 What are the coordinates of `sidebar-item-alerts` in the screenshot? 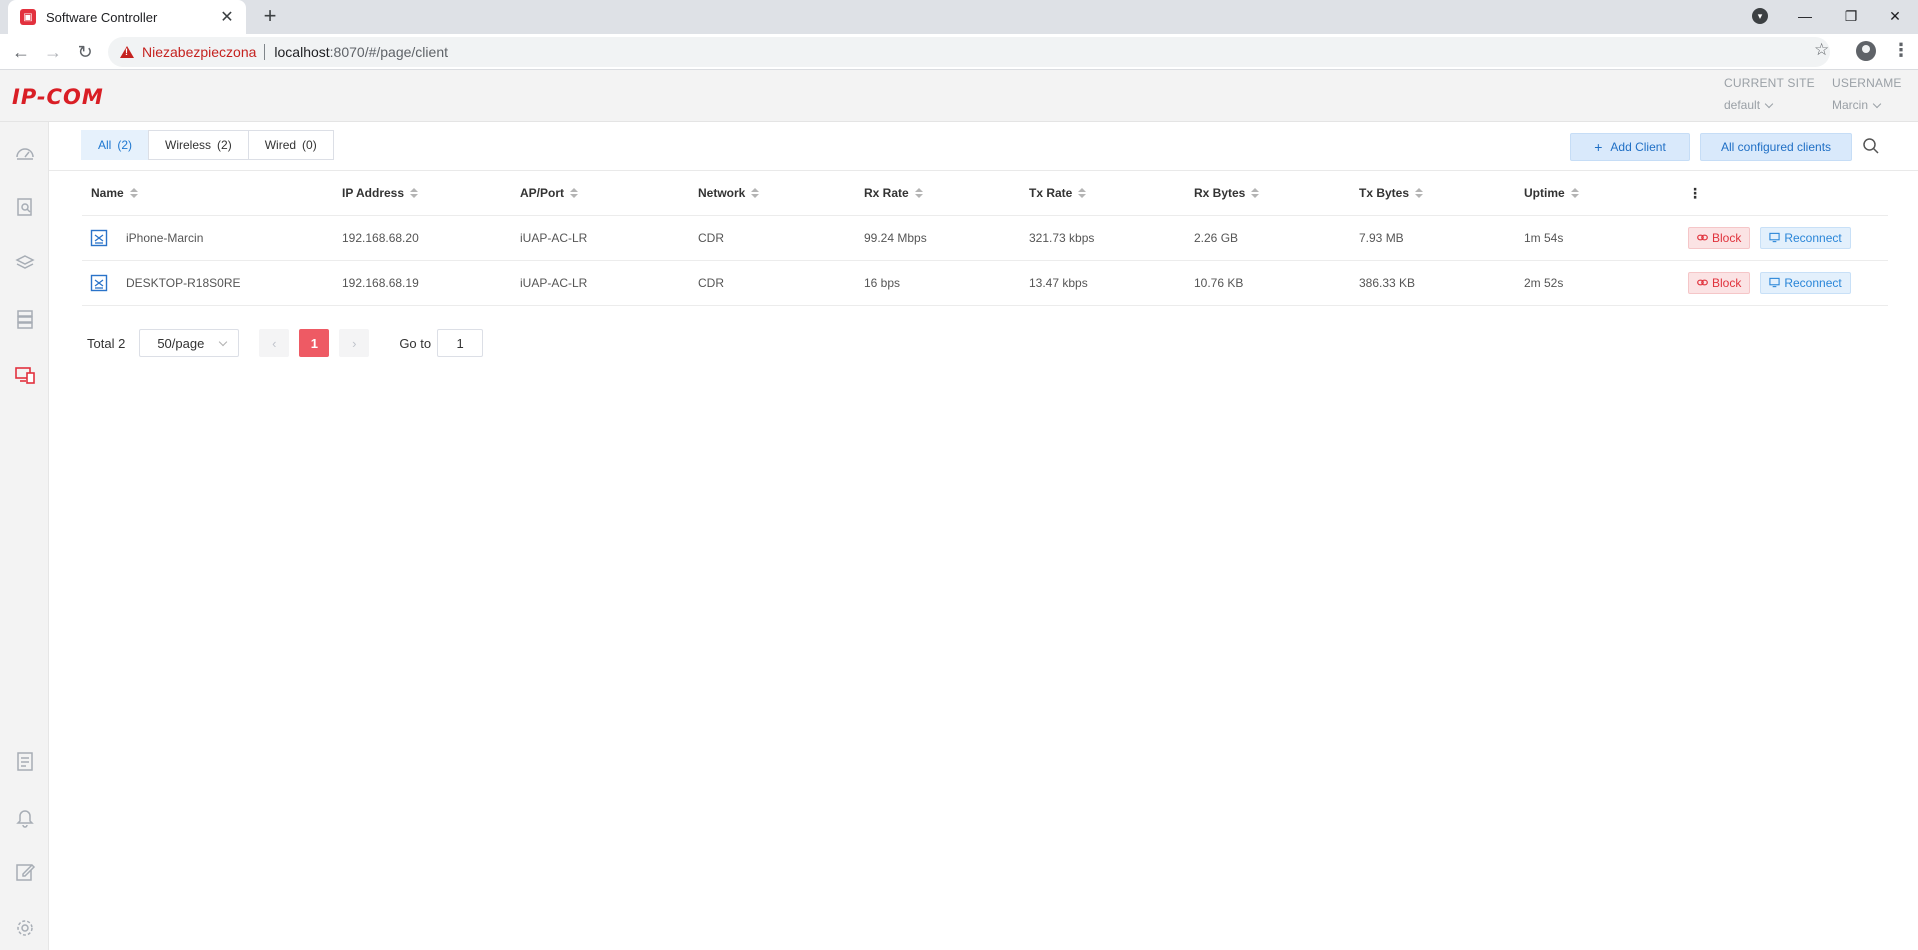 It's located at (25, 817).